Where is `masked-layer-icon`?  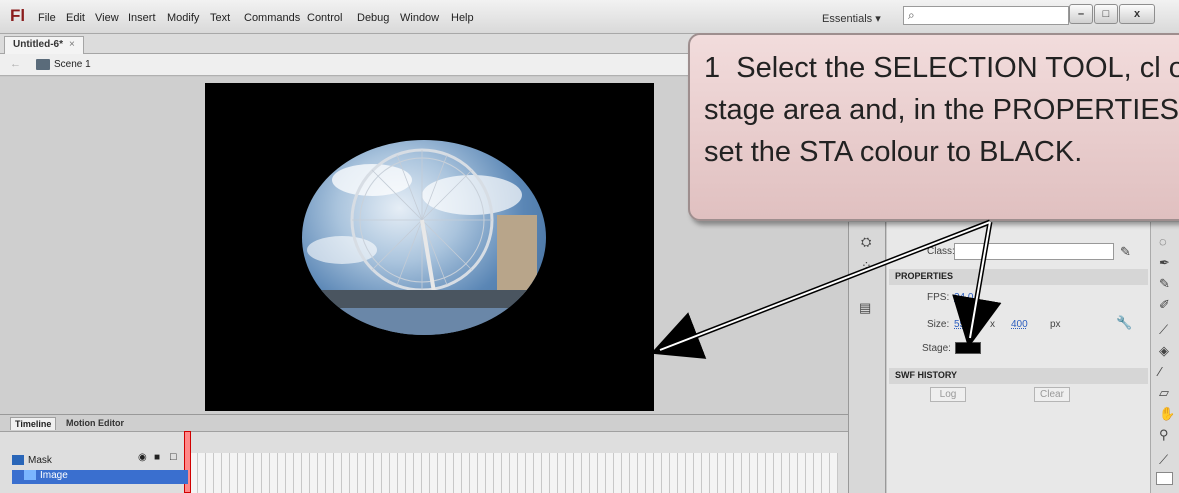 masked-layer-icon is located at coordinates (30, 475).